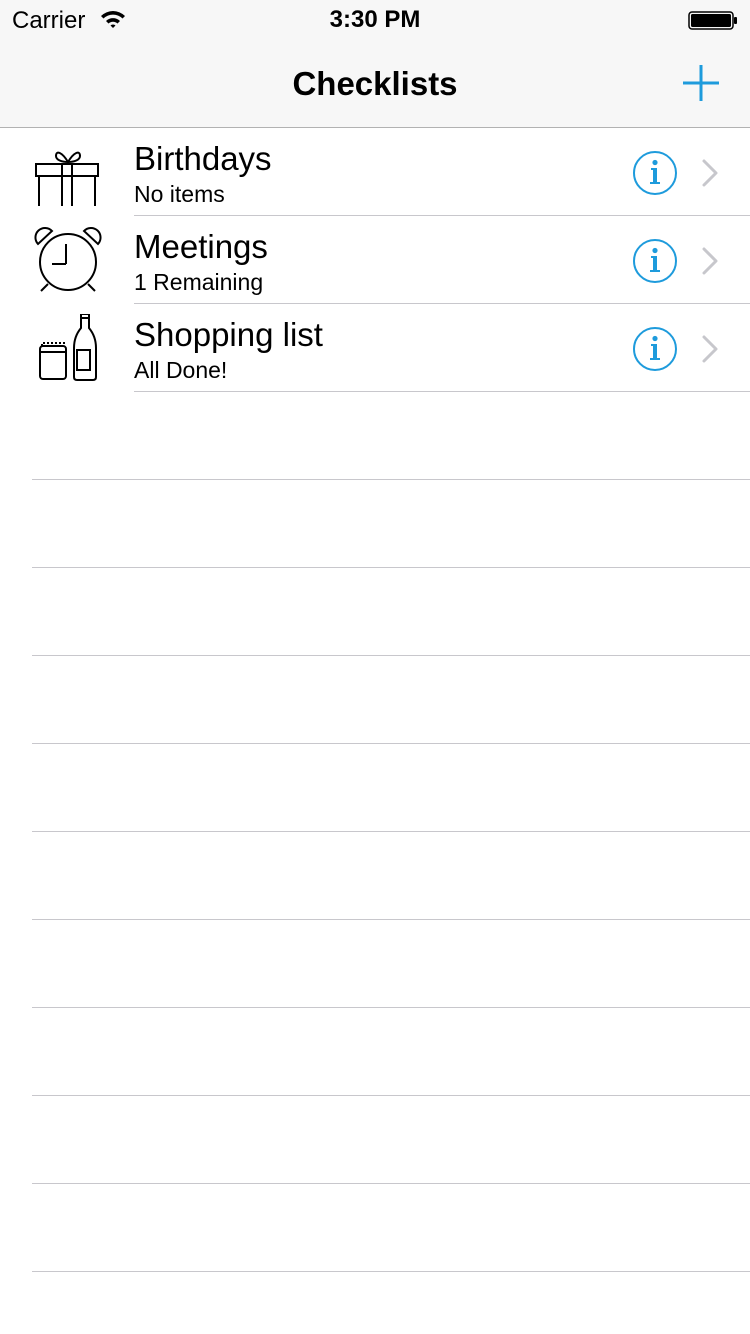 The image size is (750, 1334). Describe the element at coordinates (228, 334) in the screenshot. I see `checklist-title: Shopping list` at that location.